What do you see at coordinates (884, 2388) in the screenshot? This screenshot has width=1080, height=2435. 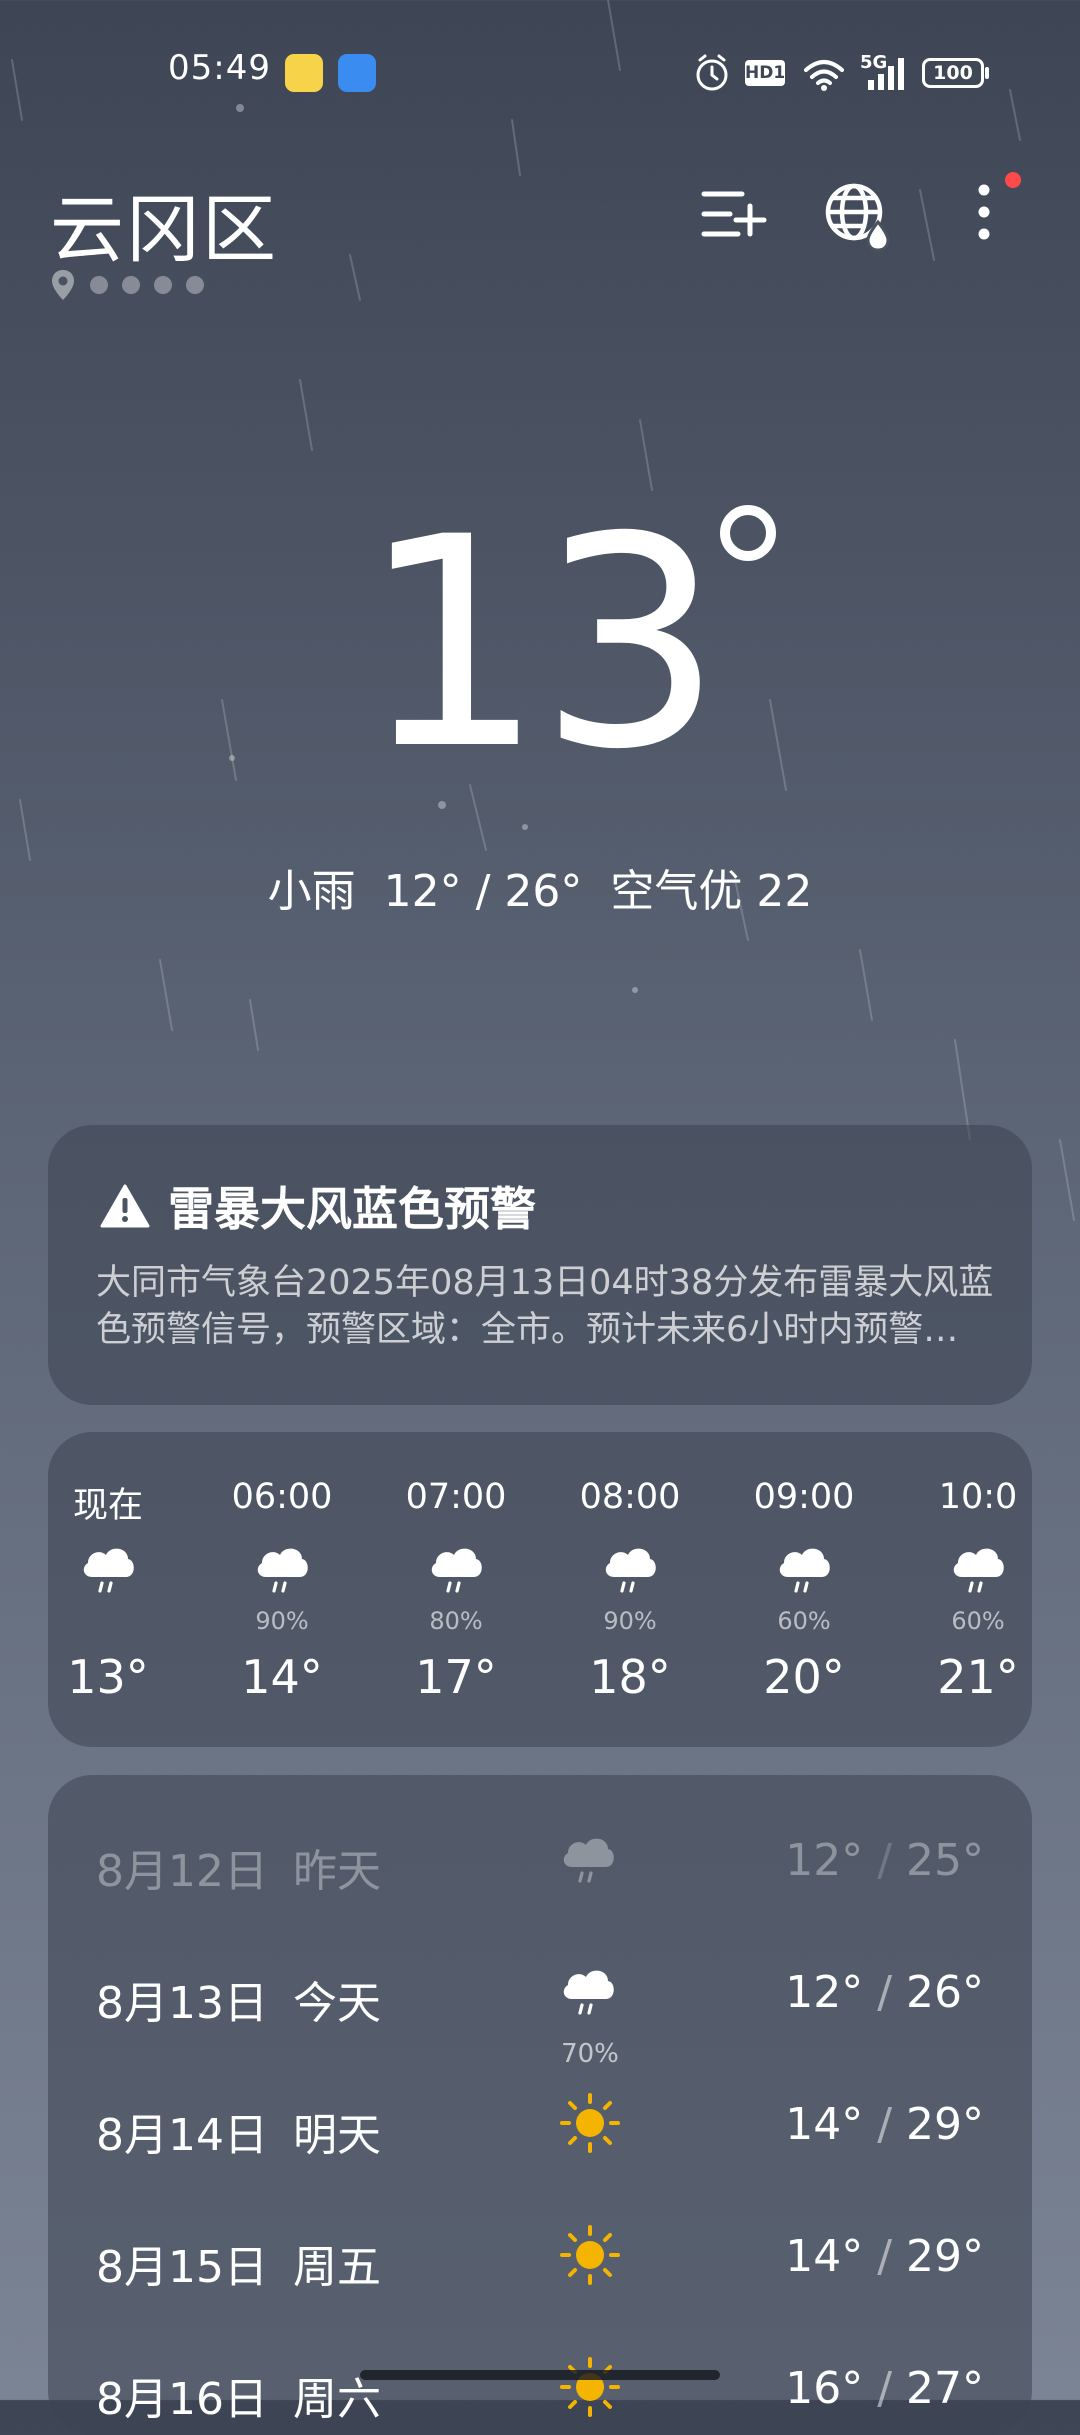 I see `day-temperature-range: 16° / 27°` at bounding box center [884, 2388].